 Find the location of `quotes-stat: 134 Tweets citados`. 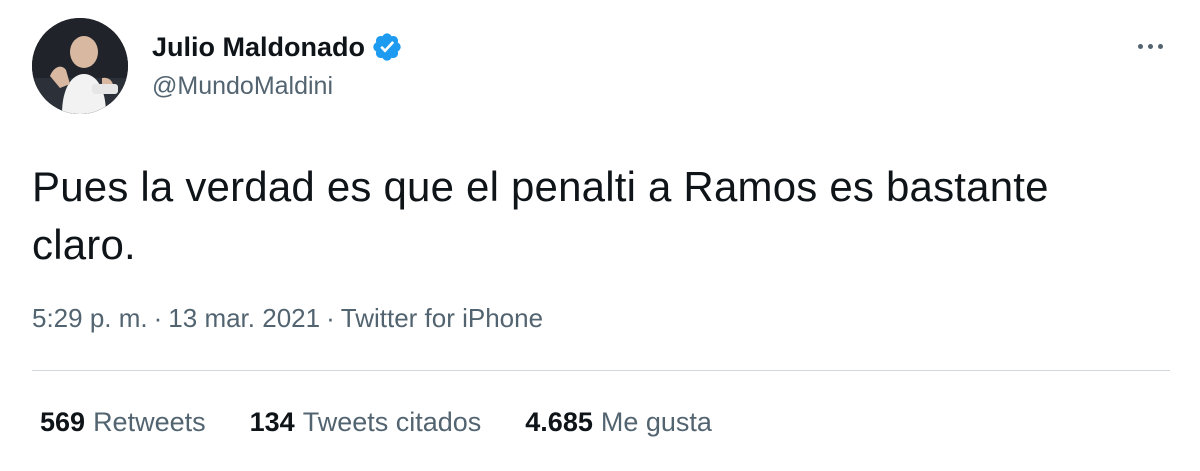

quotes-stat: 134 Tweets citados is located at coordinates (366, 422).